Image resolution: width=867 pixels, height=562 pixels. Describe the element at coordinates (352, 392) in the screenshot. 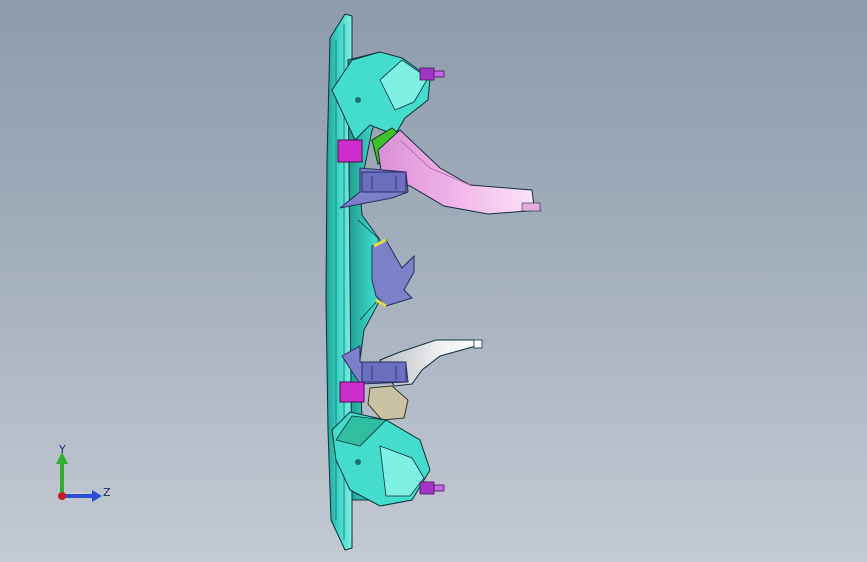

I see `bottom-magenta-block` at that location.